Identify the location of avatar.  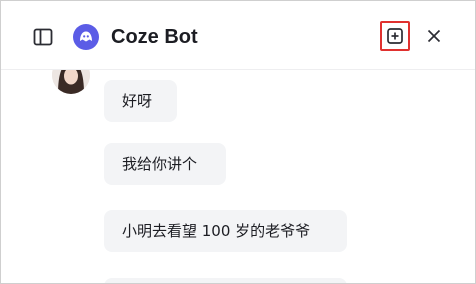
(71, 82).